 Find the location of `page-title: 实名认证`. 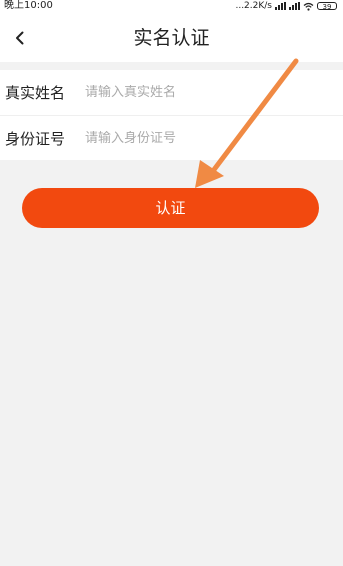

page-title: 实名认证 is located at coordinates (171, 38).